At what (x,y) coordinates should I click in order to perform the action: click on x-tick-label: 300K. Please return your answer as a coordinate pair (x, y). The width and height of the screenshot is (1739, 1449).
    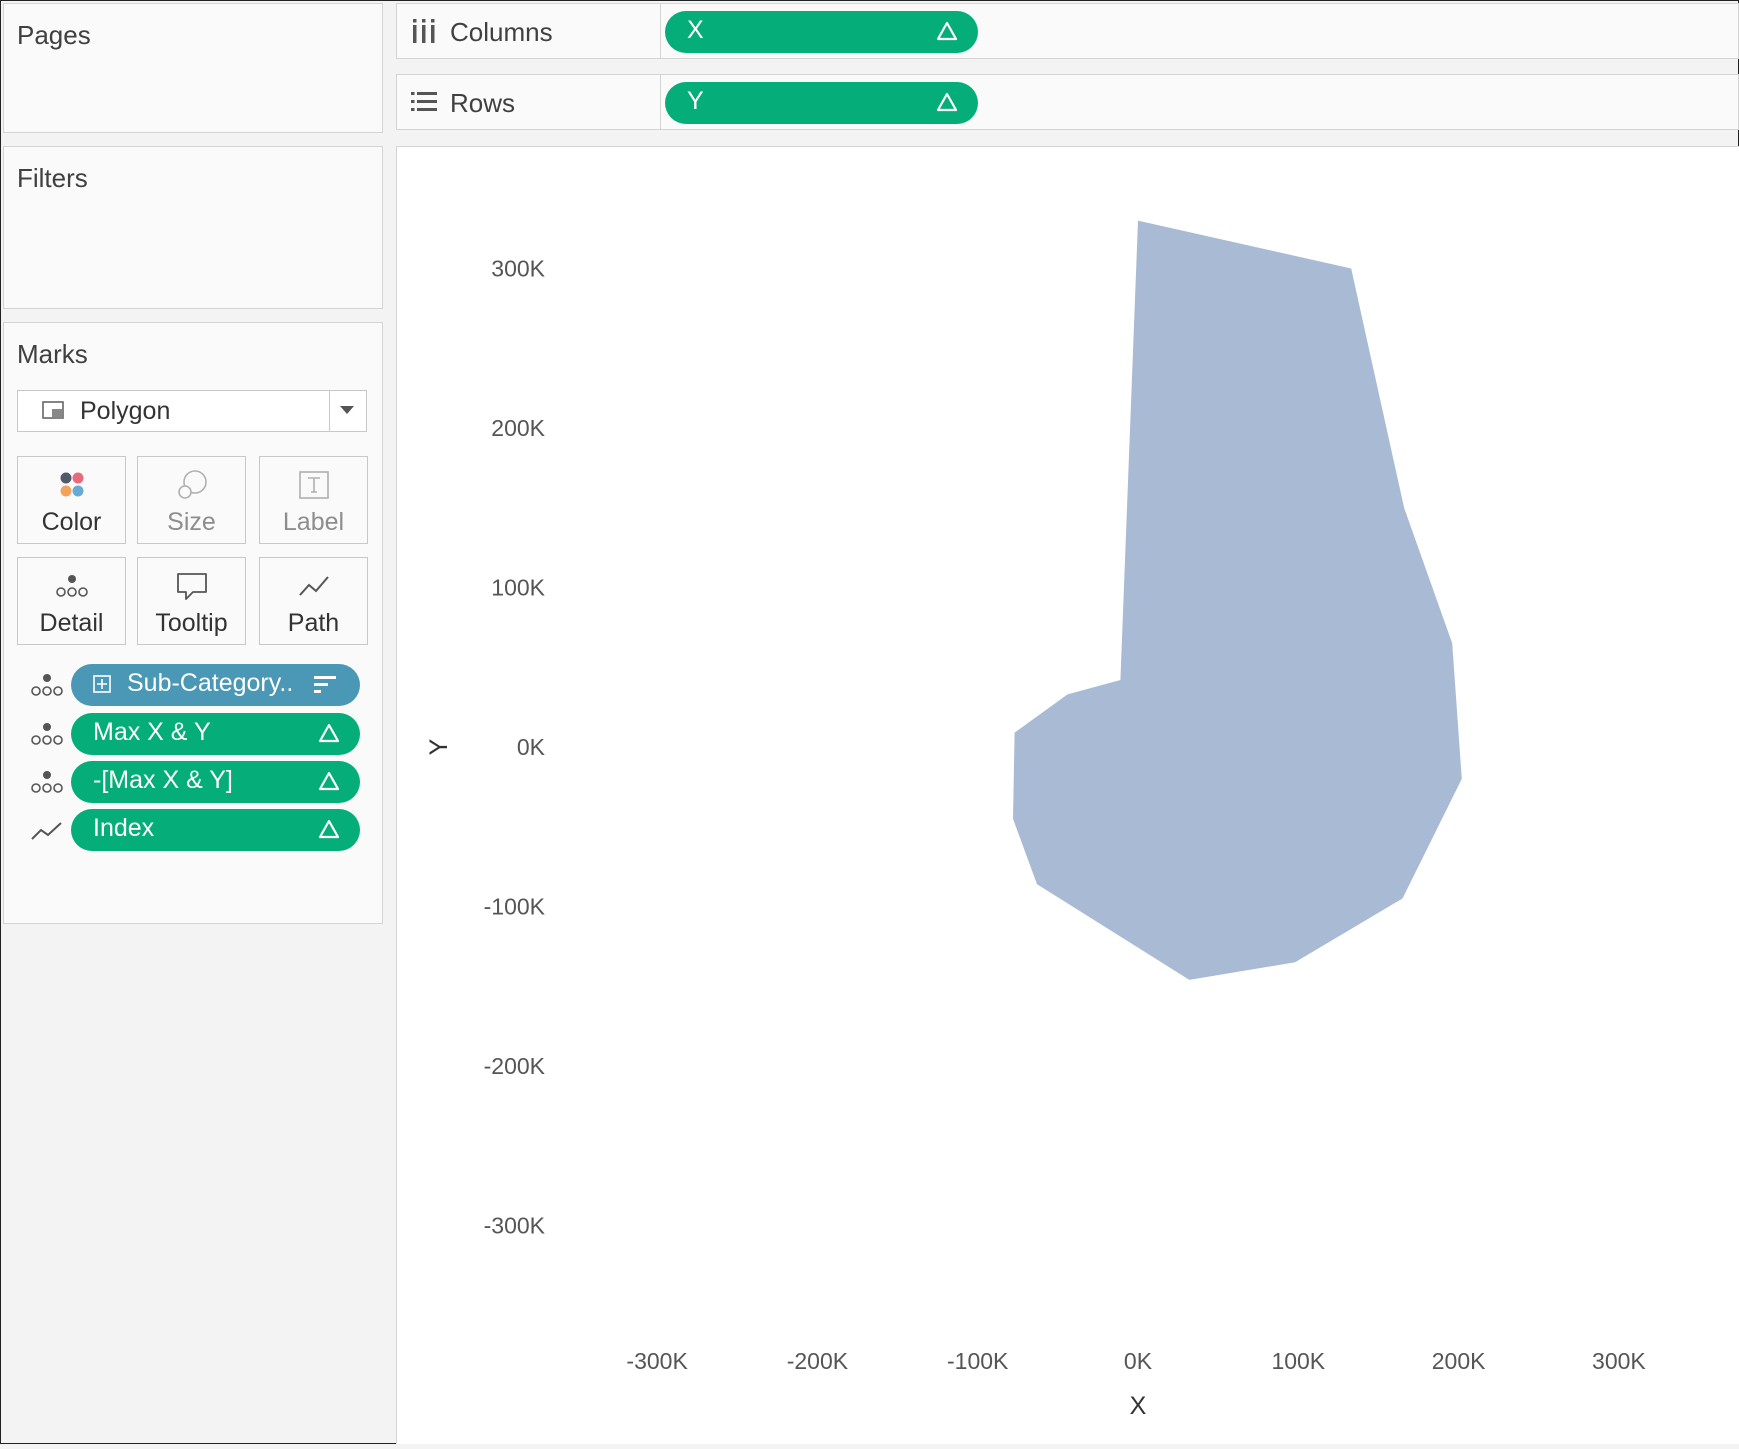
    Looking at the image, I should click on (1619, 1361).